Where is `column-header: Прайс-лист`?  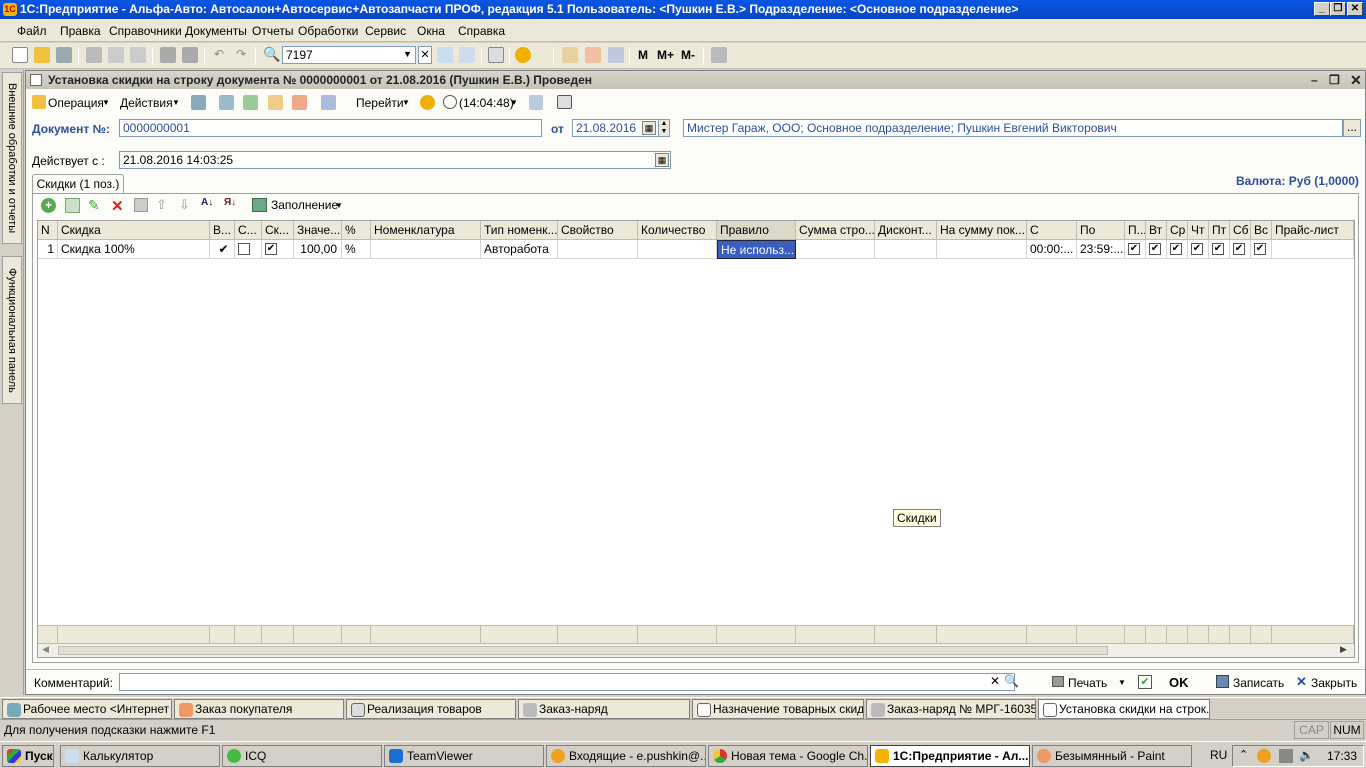 column-header: Прайс-лист is located at coordinates (1313, 230).